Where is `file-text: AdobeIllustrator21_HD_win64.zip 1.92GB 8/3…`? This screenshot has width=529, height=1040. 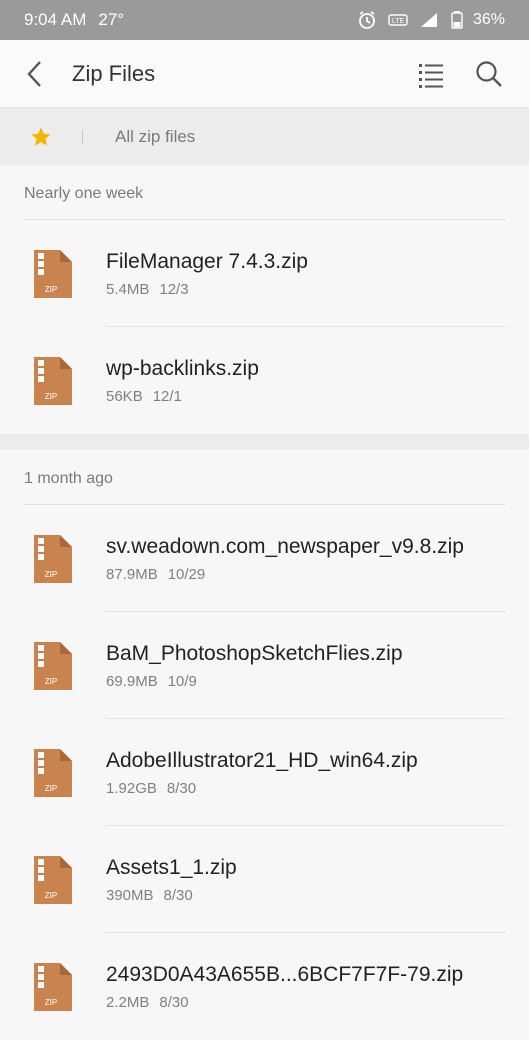 file-text: AdobeIllustrator21_HD_win64.zip 1.92GB 8/3… is located at coordinates (262, 772).